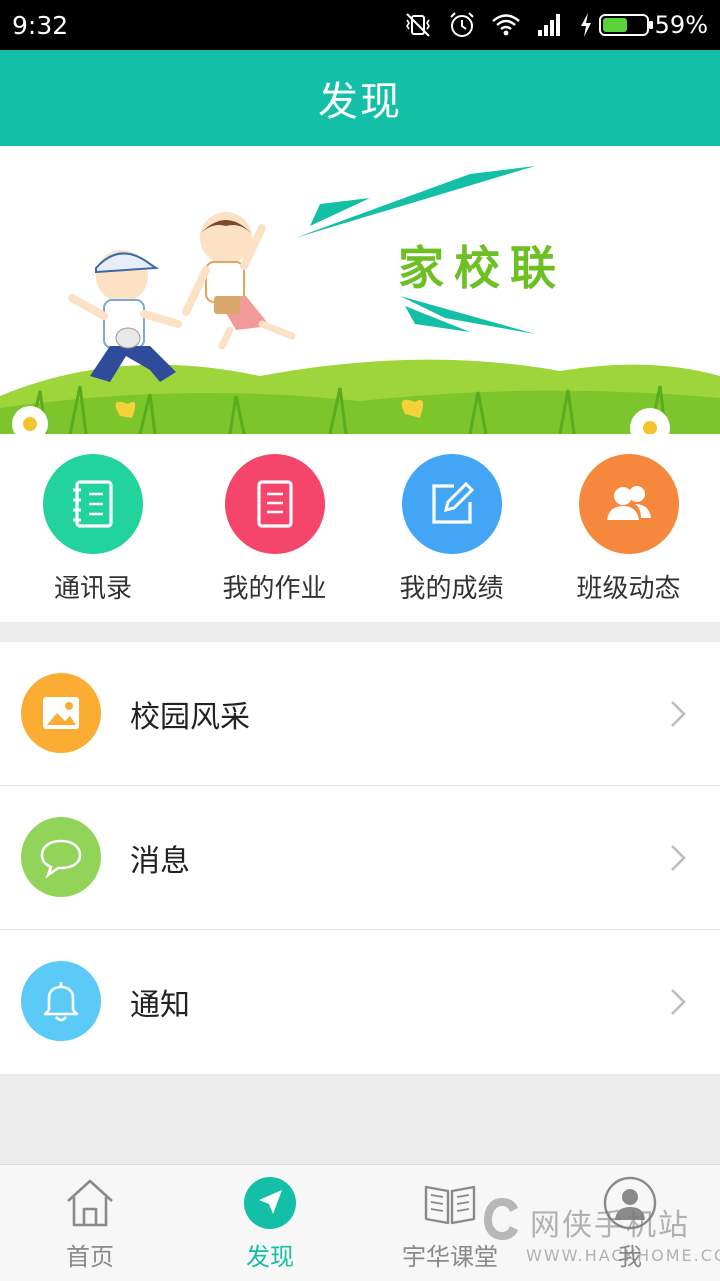 This screenshot has width=720, height=1281. What do you see at coordinates (360, 102) in the screenshot?
I see `page-title: 发现` at bounding box center [360, 102].